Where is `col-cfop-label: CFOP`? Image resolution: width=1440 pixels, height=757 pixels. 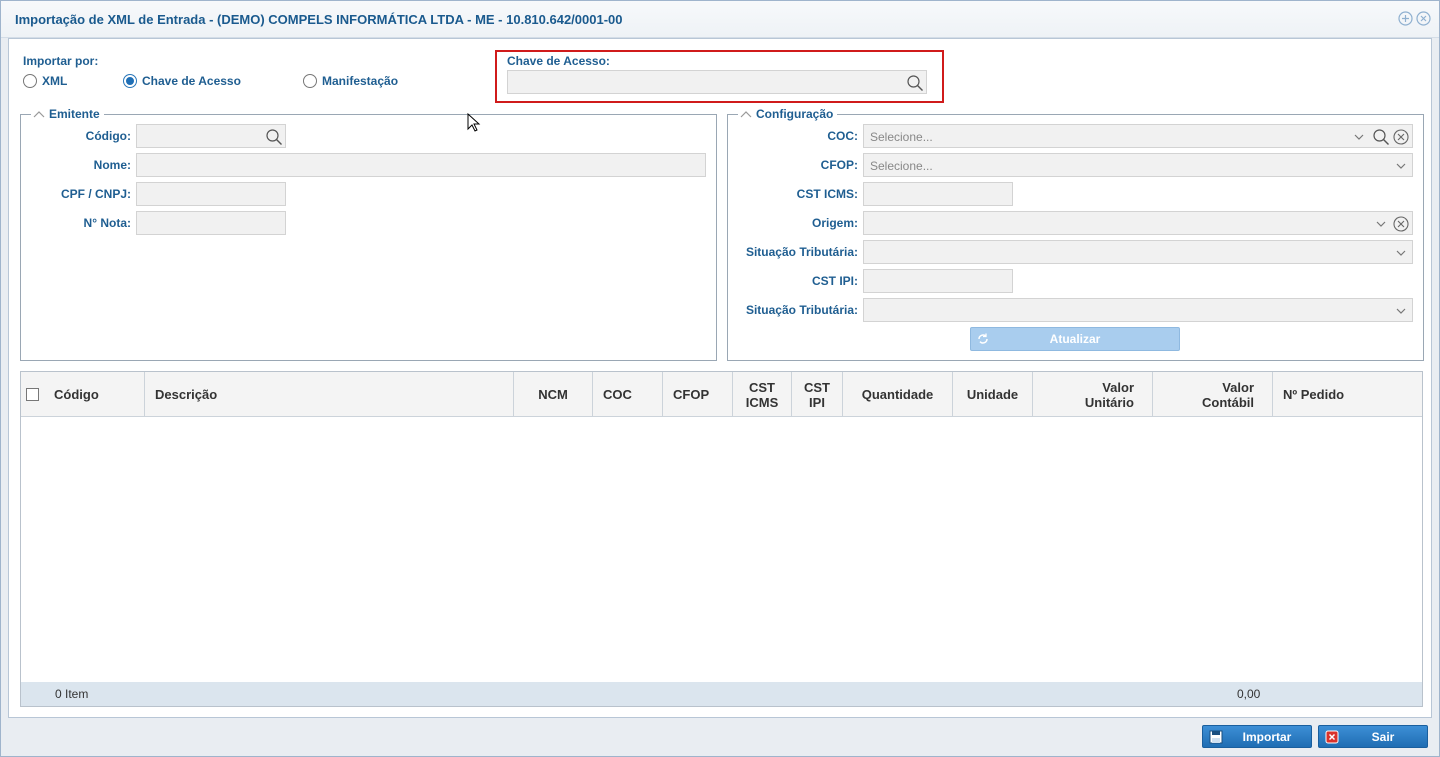 col-cfop-label: CFOP is located at coordinates (691, 394).